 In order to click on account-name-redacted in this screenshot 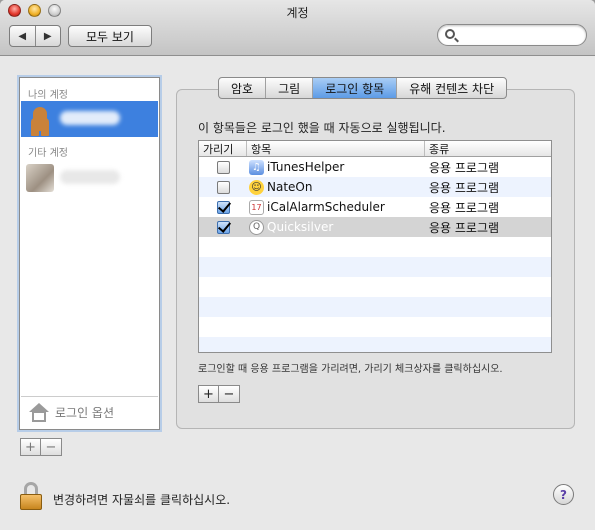, I will do `click(90, 119)`.